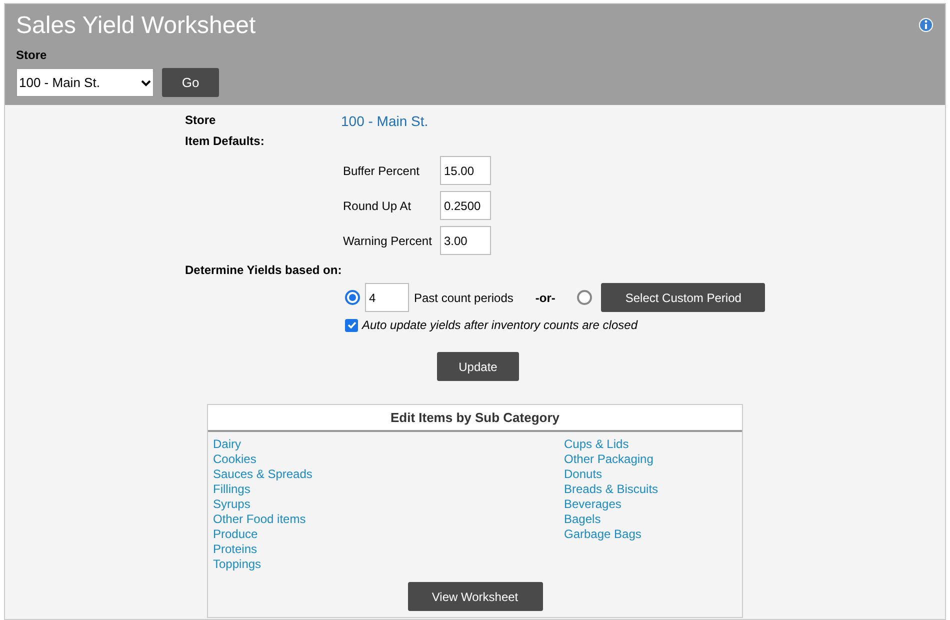  What do you see at coordinates (231, 489) in the screenshot?
I see `subcategory-link: Fillings` at bounding box center [231, 489].